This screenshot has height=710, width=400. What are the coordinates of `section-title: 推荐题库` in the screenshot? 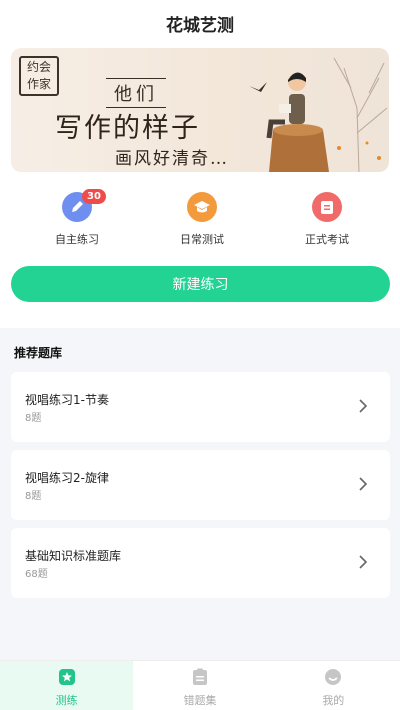 It's located at (38, 353).